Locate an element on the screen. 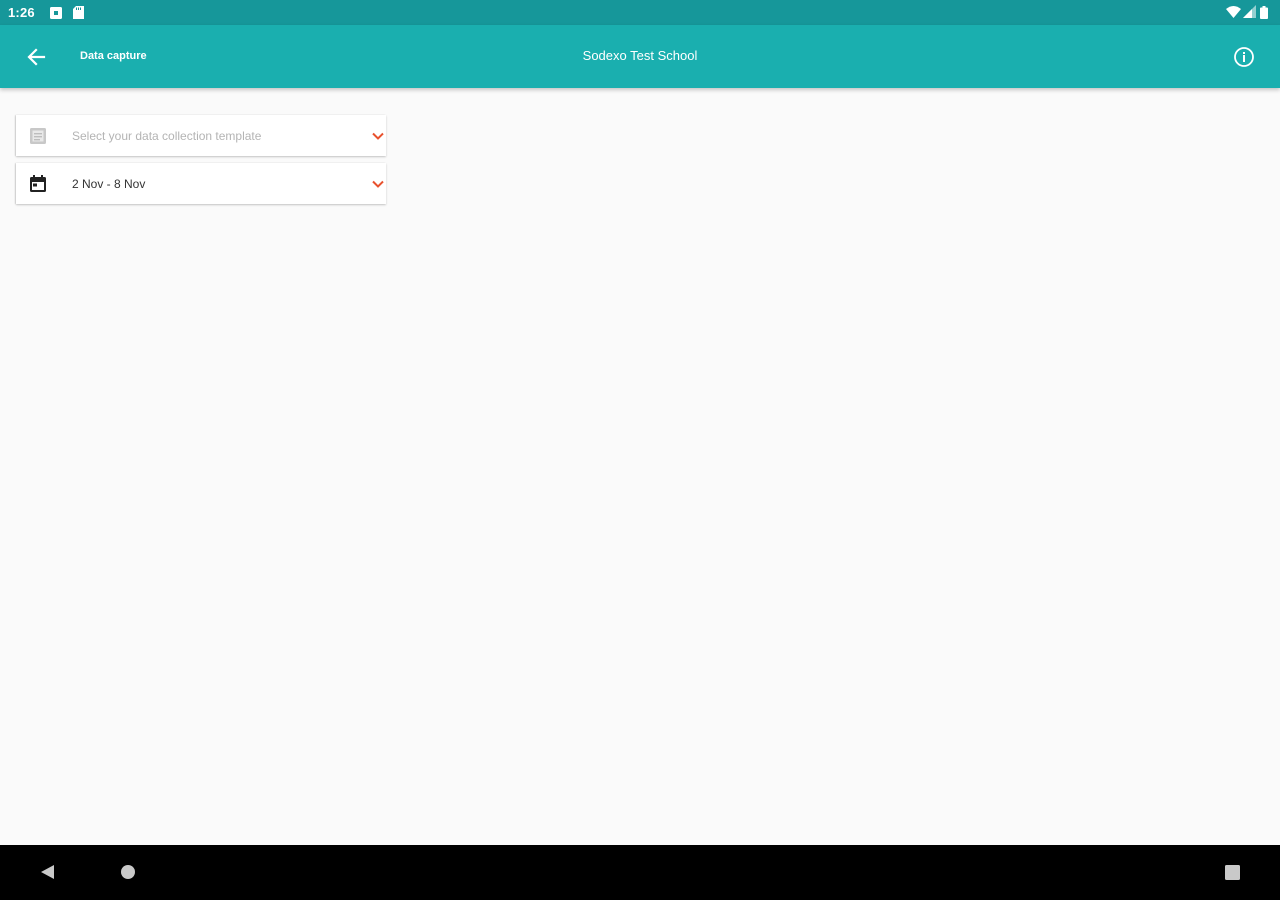 The height and width of the screenshot is (900, 1280). app-bar: Data capture Sodexo Test School is located at coordinates (640, 56).